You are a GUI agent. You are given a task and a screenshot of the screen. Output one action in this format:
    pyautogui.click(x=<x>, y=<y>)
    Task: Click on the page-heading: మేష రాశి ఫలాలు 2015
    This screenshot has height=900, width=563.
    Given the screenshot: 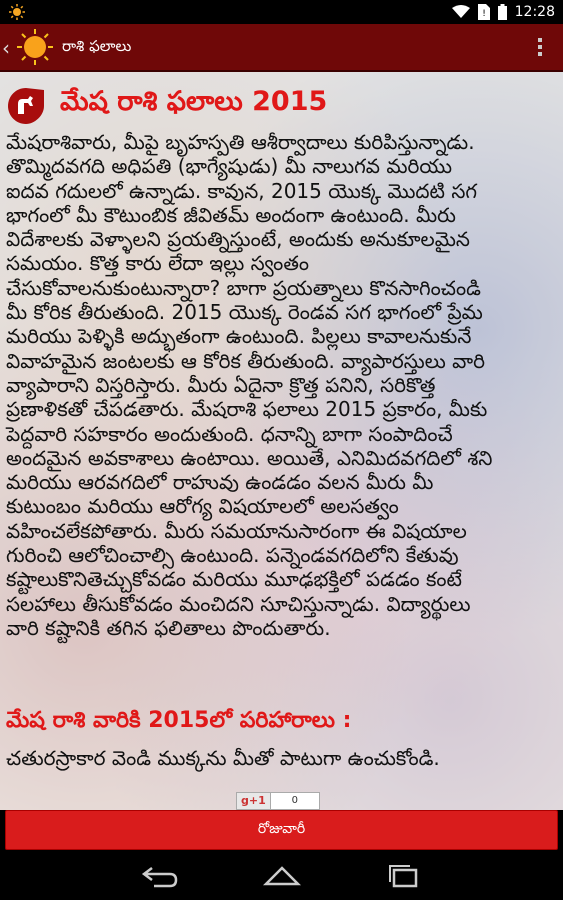 What is the action you would take?
    pyautogui.click(x=194, y=101)
    